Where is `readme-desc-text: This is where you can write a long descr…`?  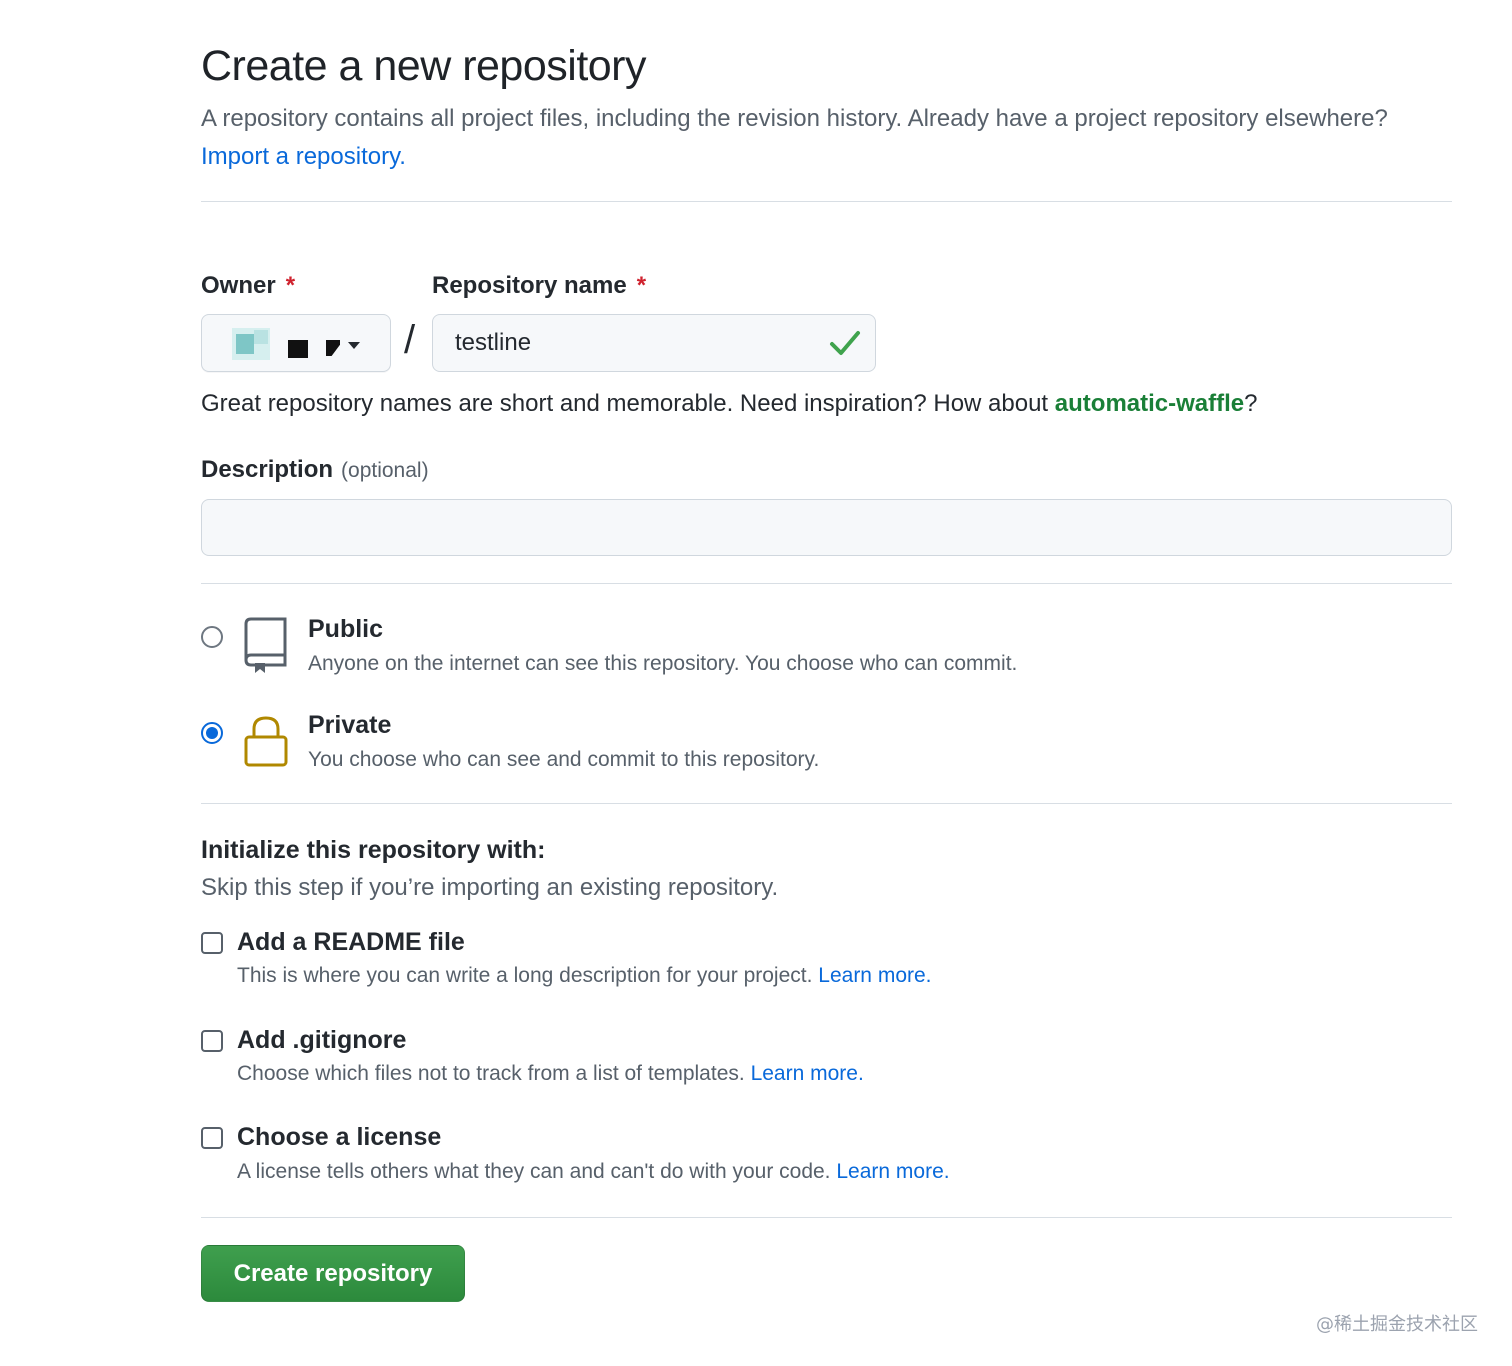
readme-desc-text: This is where you can write a long descr… is located at coordinates (525, 975).